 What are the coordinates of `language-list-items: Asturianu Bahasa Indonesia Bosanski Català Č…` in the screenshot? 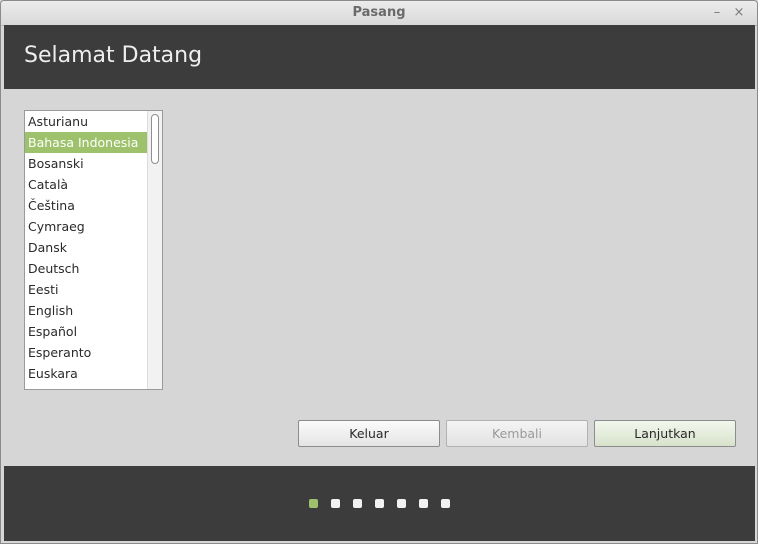 It's located at (93, 247).